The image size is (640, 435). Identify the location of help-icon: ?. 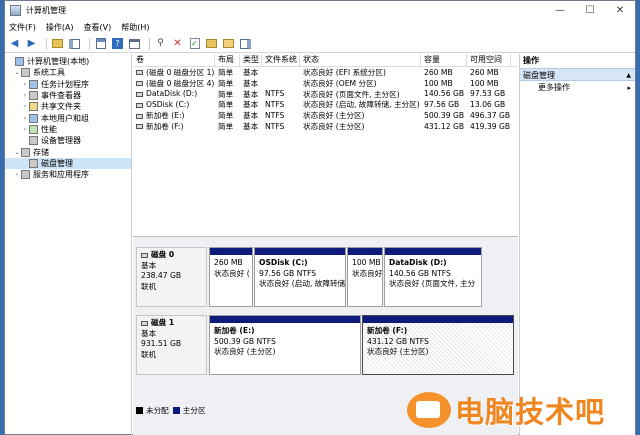
(117, 43).